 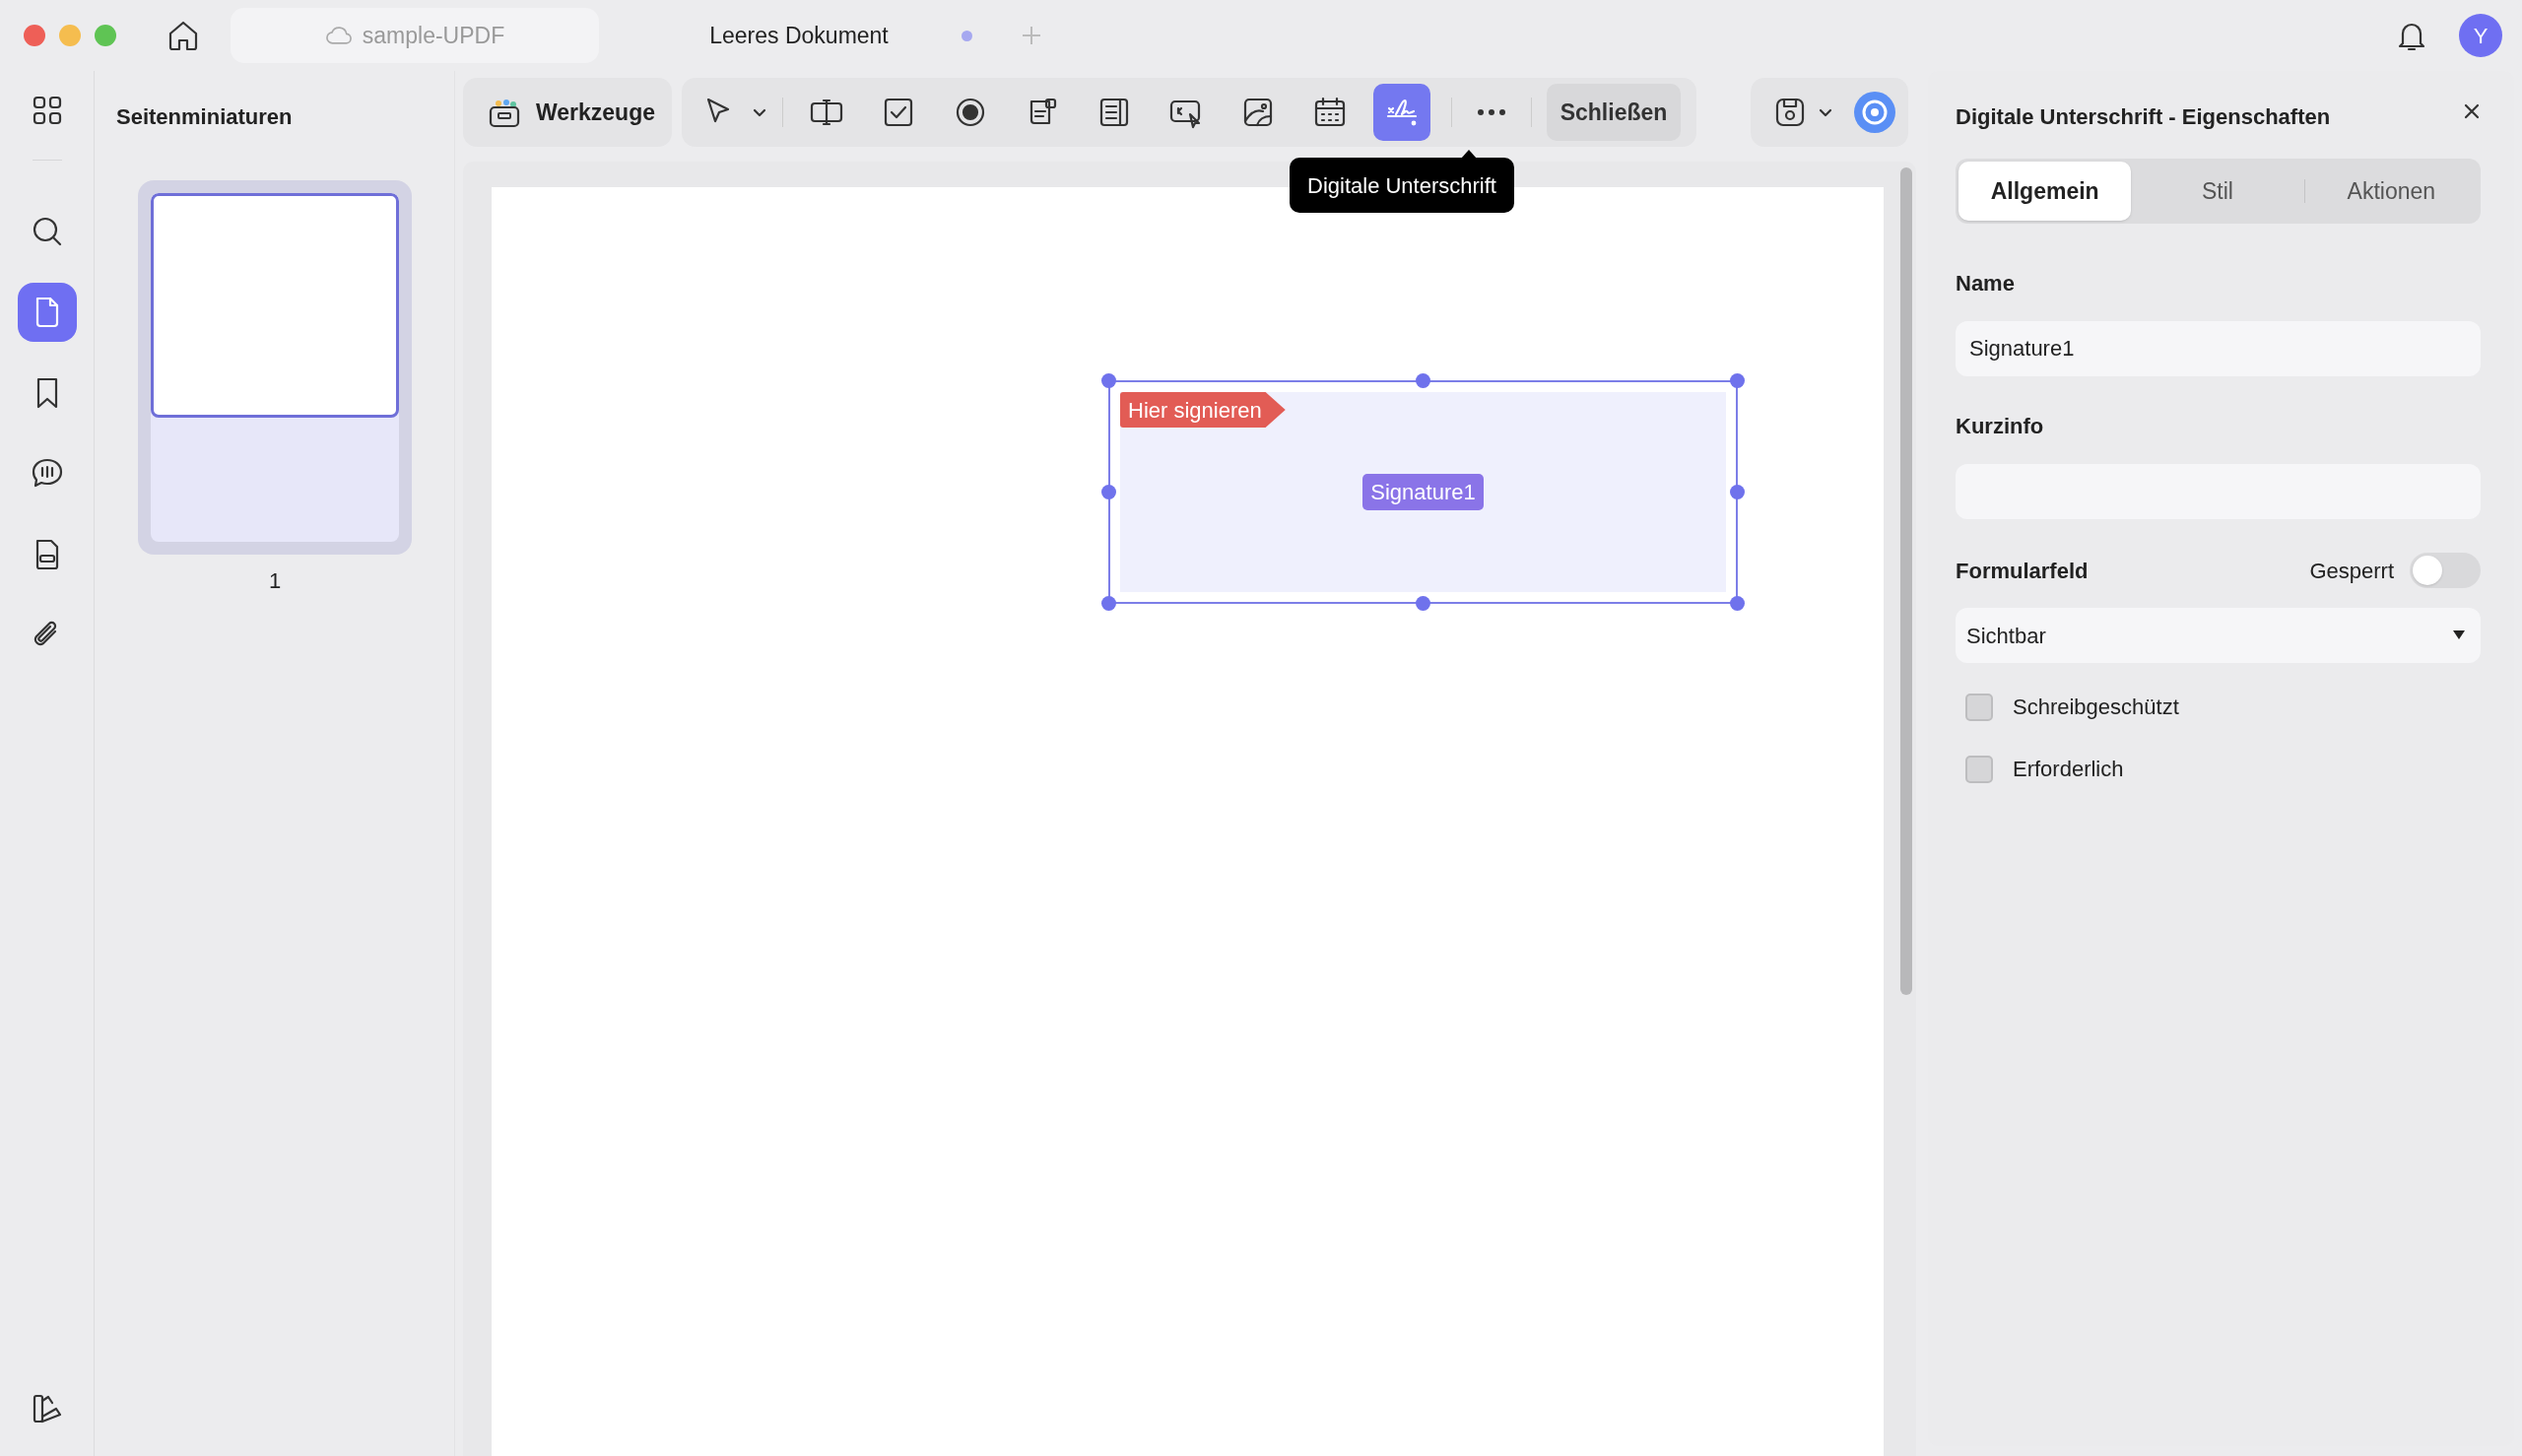 I want to click on field-label: Kurzinfo, so click(x=2000, y=426).